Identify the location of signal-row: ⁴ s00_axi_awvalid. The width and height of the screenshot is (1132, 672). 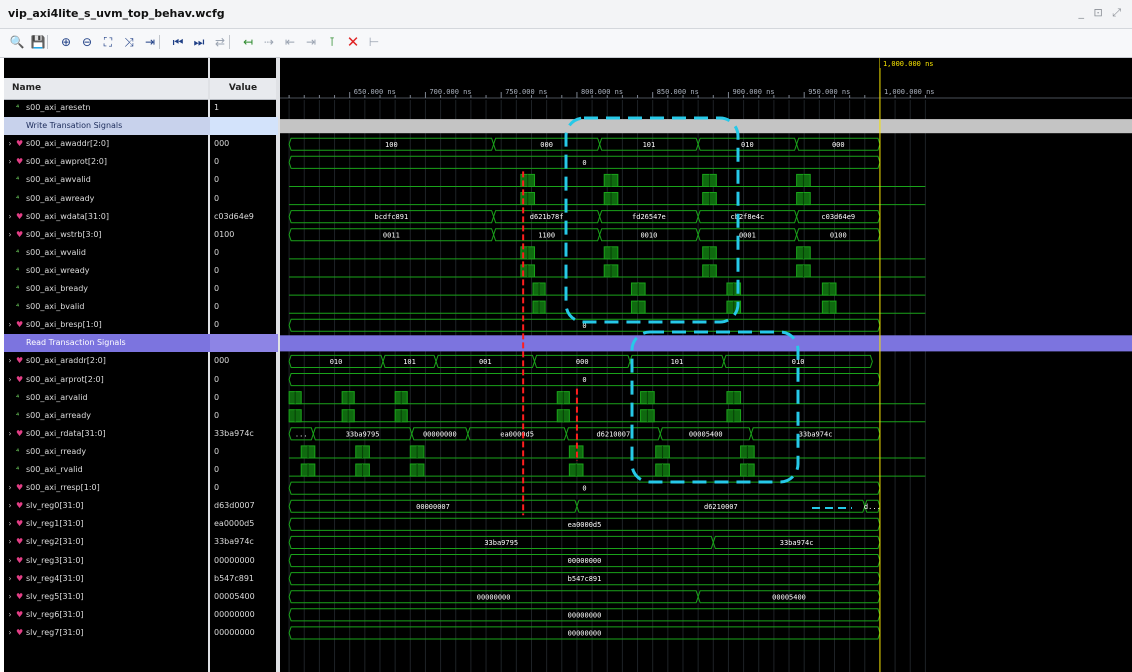
(106, 180).